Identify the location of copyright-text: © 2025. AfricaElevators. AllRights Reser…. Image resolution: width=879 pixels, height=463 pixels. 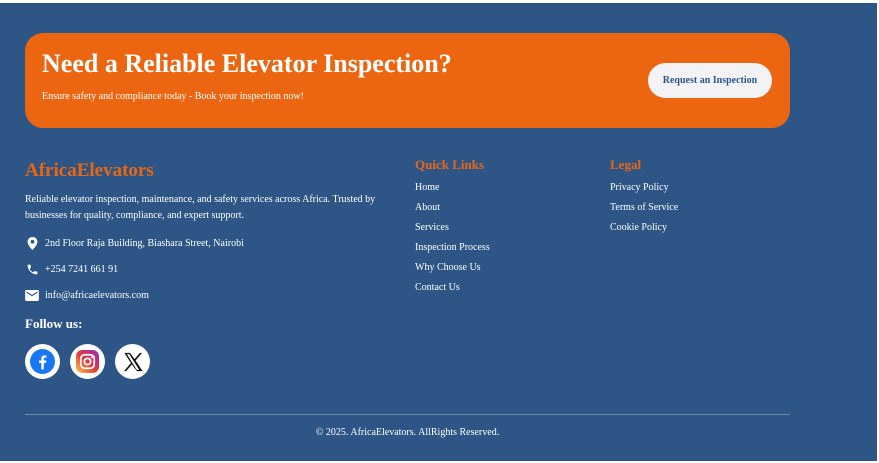
(407, 432).